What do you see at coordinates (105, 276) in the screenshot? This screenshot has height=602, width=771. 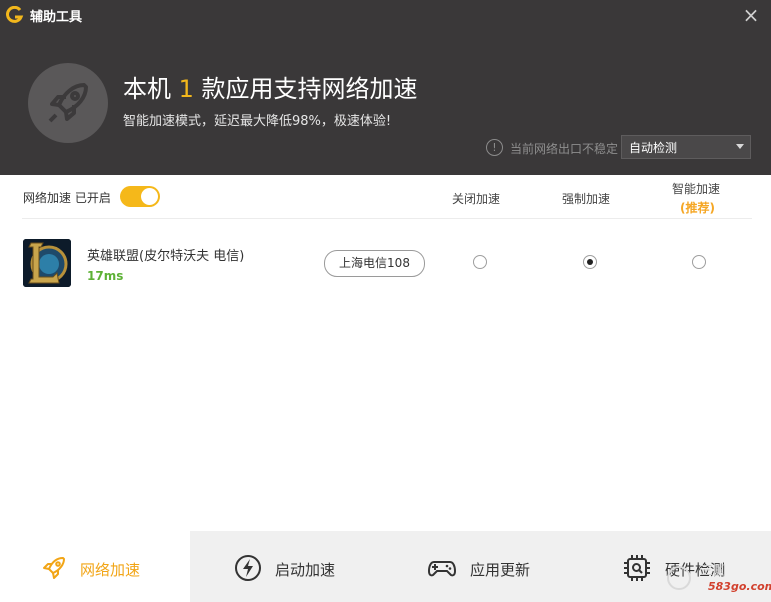 I see `game-ping: 17ms` at bounding box center [105, 276].